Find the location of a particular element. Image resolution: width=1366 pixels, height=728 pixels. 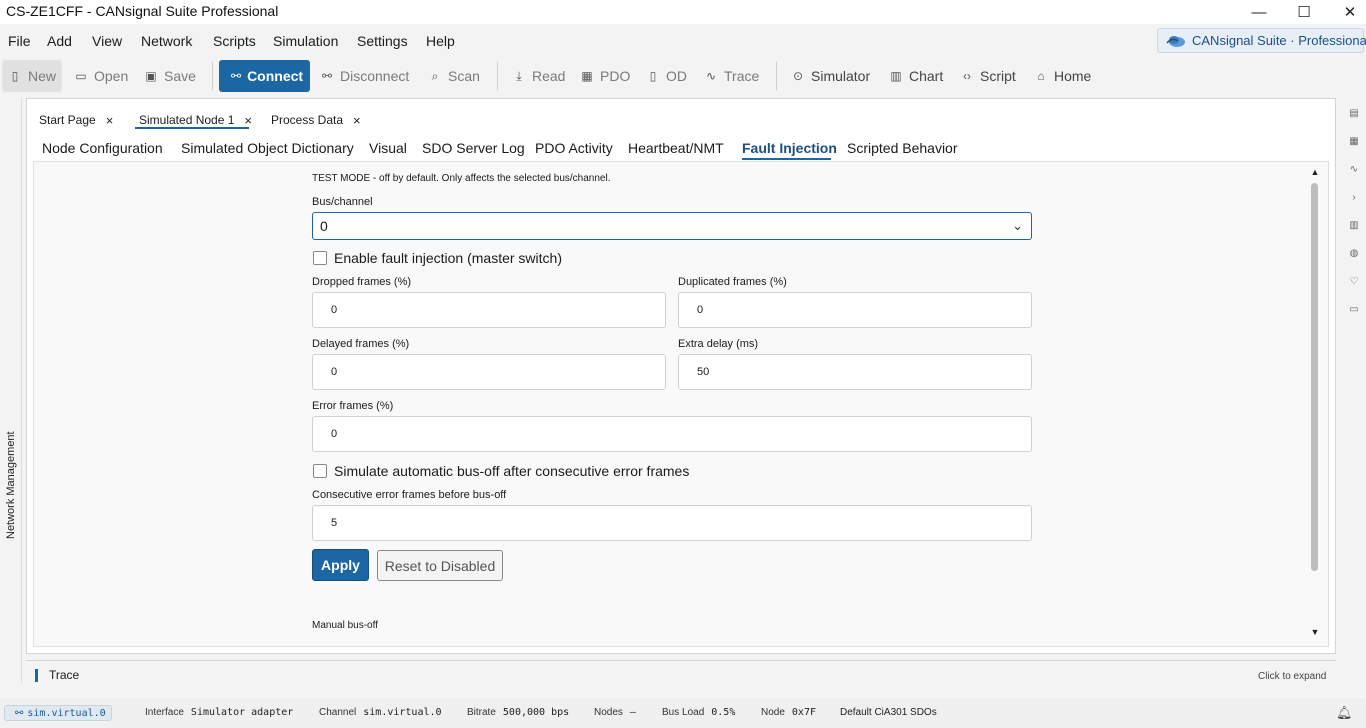

subtab-node-configuration: Node Configuration is located at coordinates (102, 148).